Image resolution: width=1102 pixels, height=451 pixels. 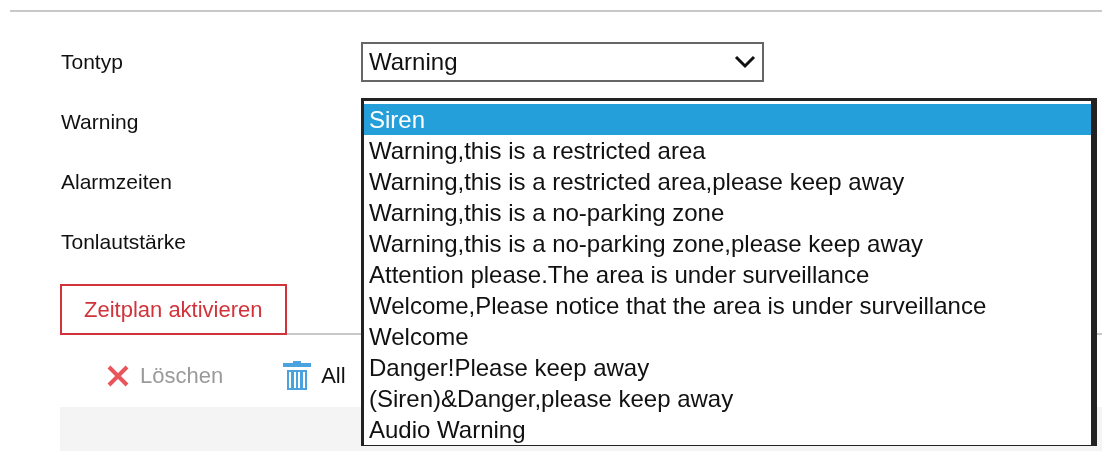 I want to click on field-label: Tonlautstärke, so click(x=123, y=242).